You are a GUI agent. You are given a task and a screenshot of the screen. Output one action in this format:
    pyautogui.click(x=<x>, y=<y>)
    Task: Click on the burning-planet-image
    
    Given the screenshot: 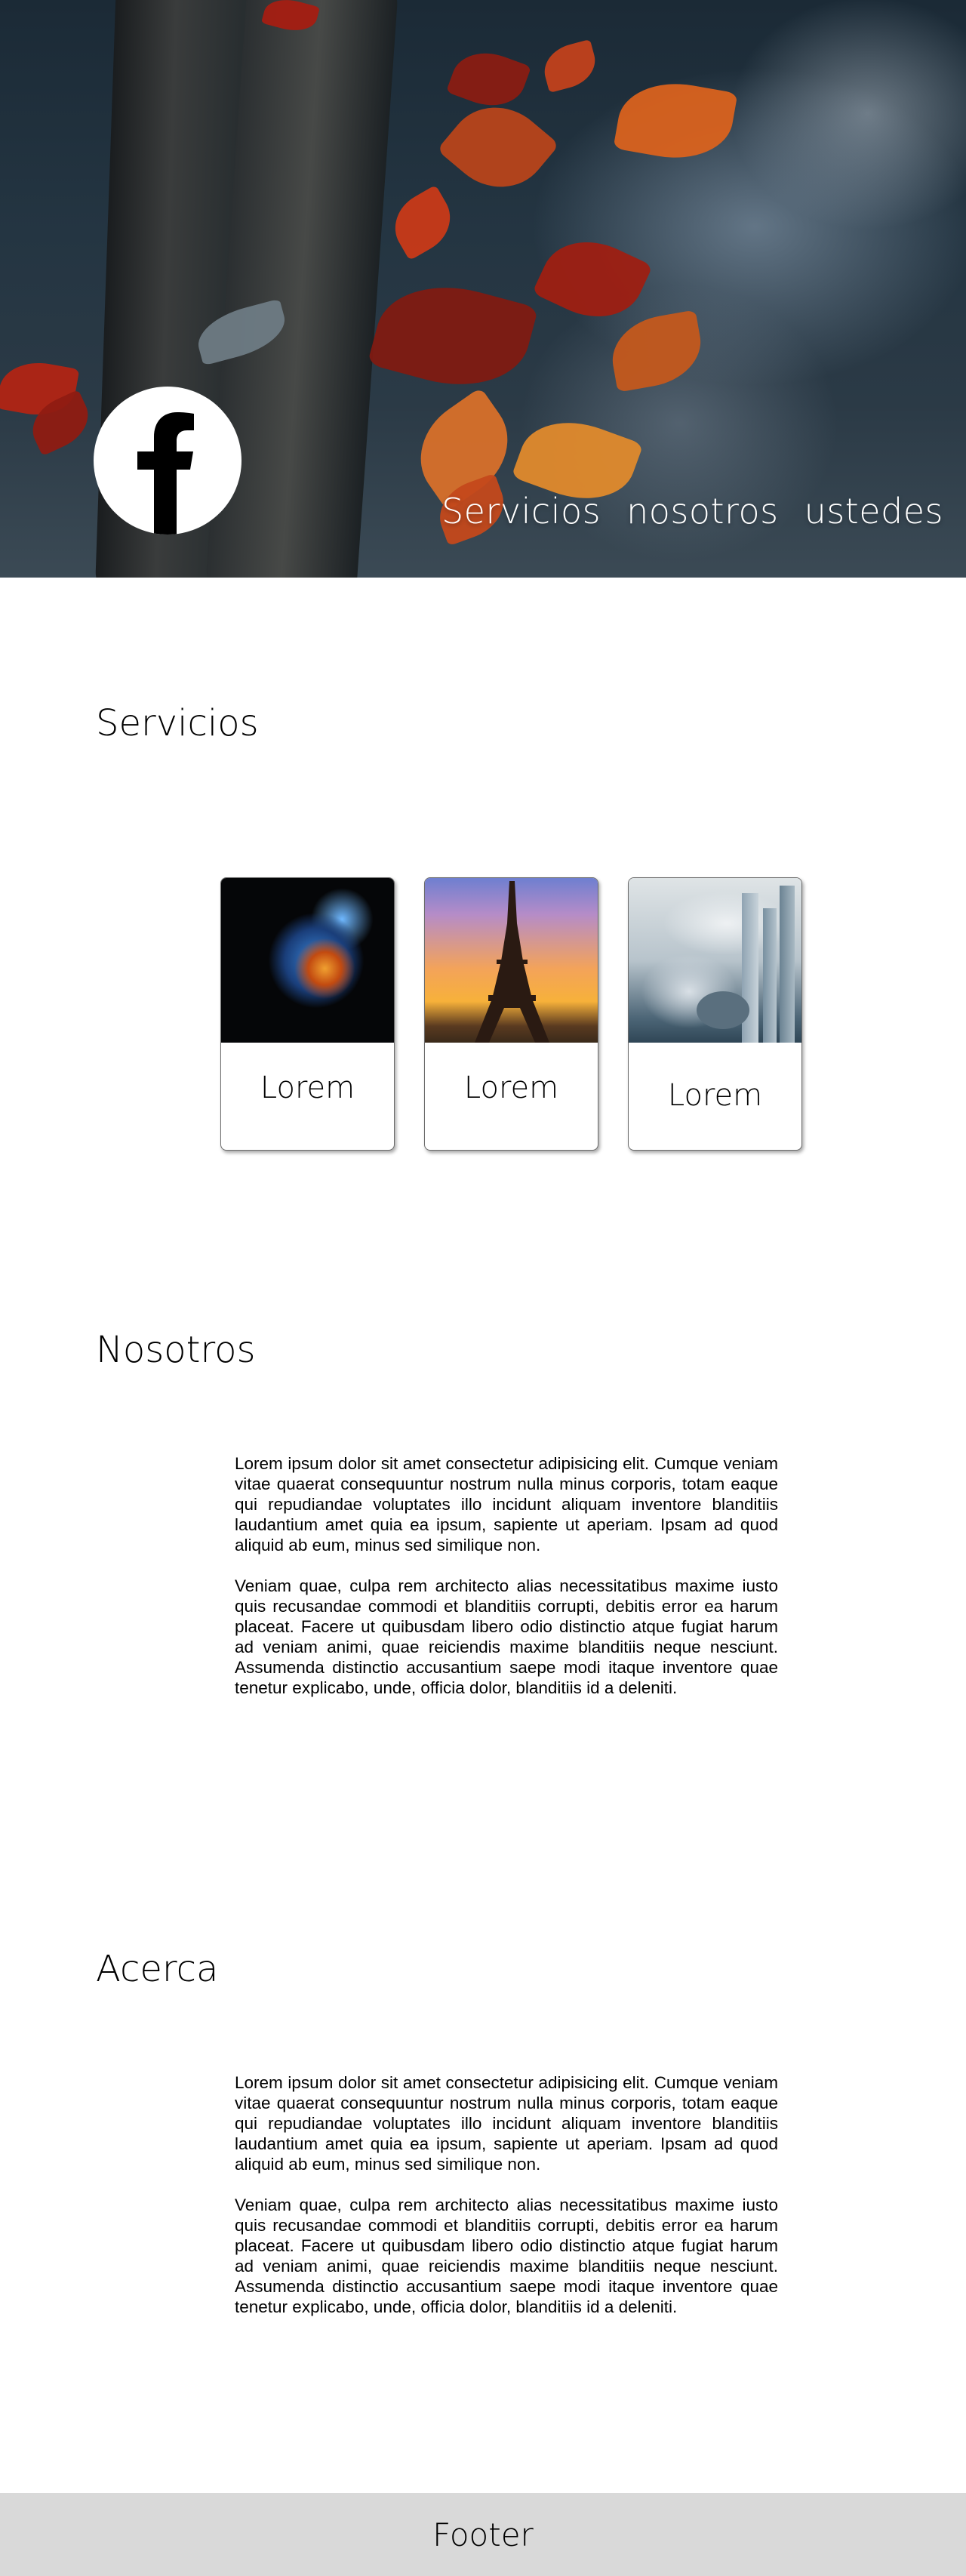 What is the action you would take?
    pyautogui.click(x=307, y=960)
    